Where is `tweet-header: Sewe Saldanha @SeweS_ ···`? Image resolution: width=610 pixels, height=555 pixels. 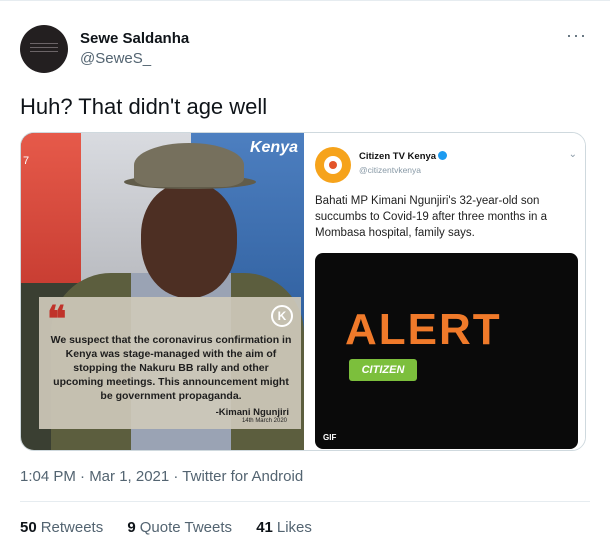 tweet-header: Sewe Saldanha @SeweS_ ··· is located at coordinates (305, 51).